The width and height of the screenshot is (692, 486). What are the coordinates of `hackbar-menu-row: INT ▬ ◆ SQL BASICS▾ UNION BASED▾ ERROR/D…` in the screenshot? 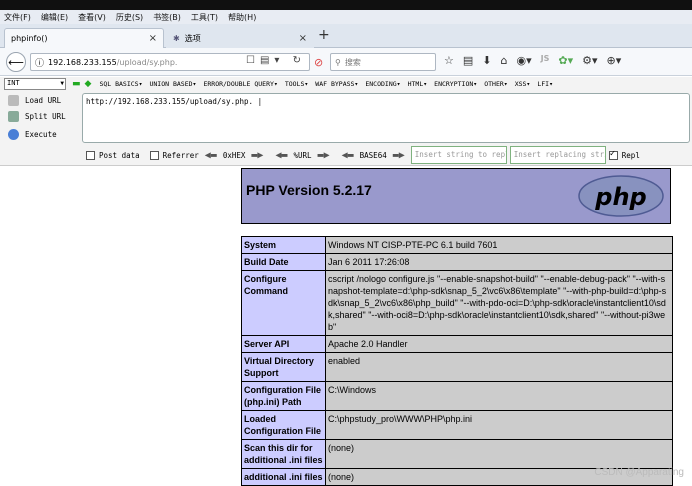 It's located at (346, 84).